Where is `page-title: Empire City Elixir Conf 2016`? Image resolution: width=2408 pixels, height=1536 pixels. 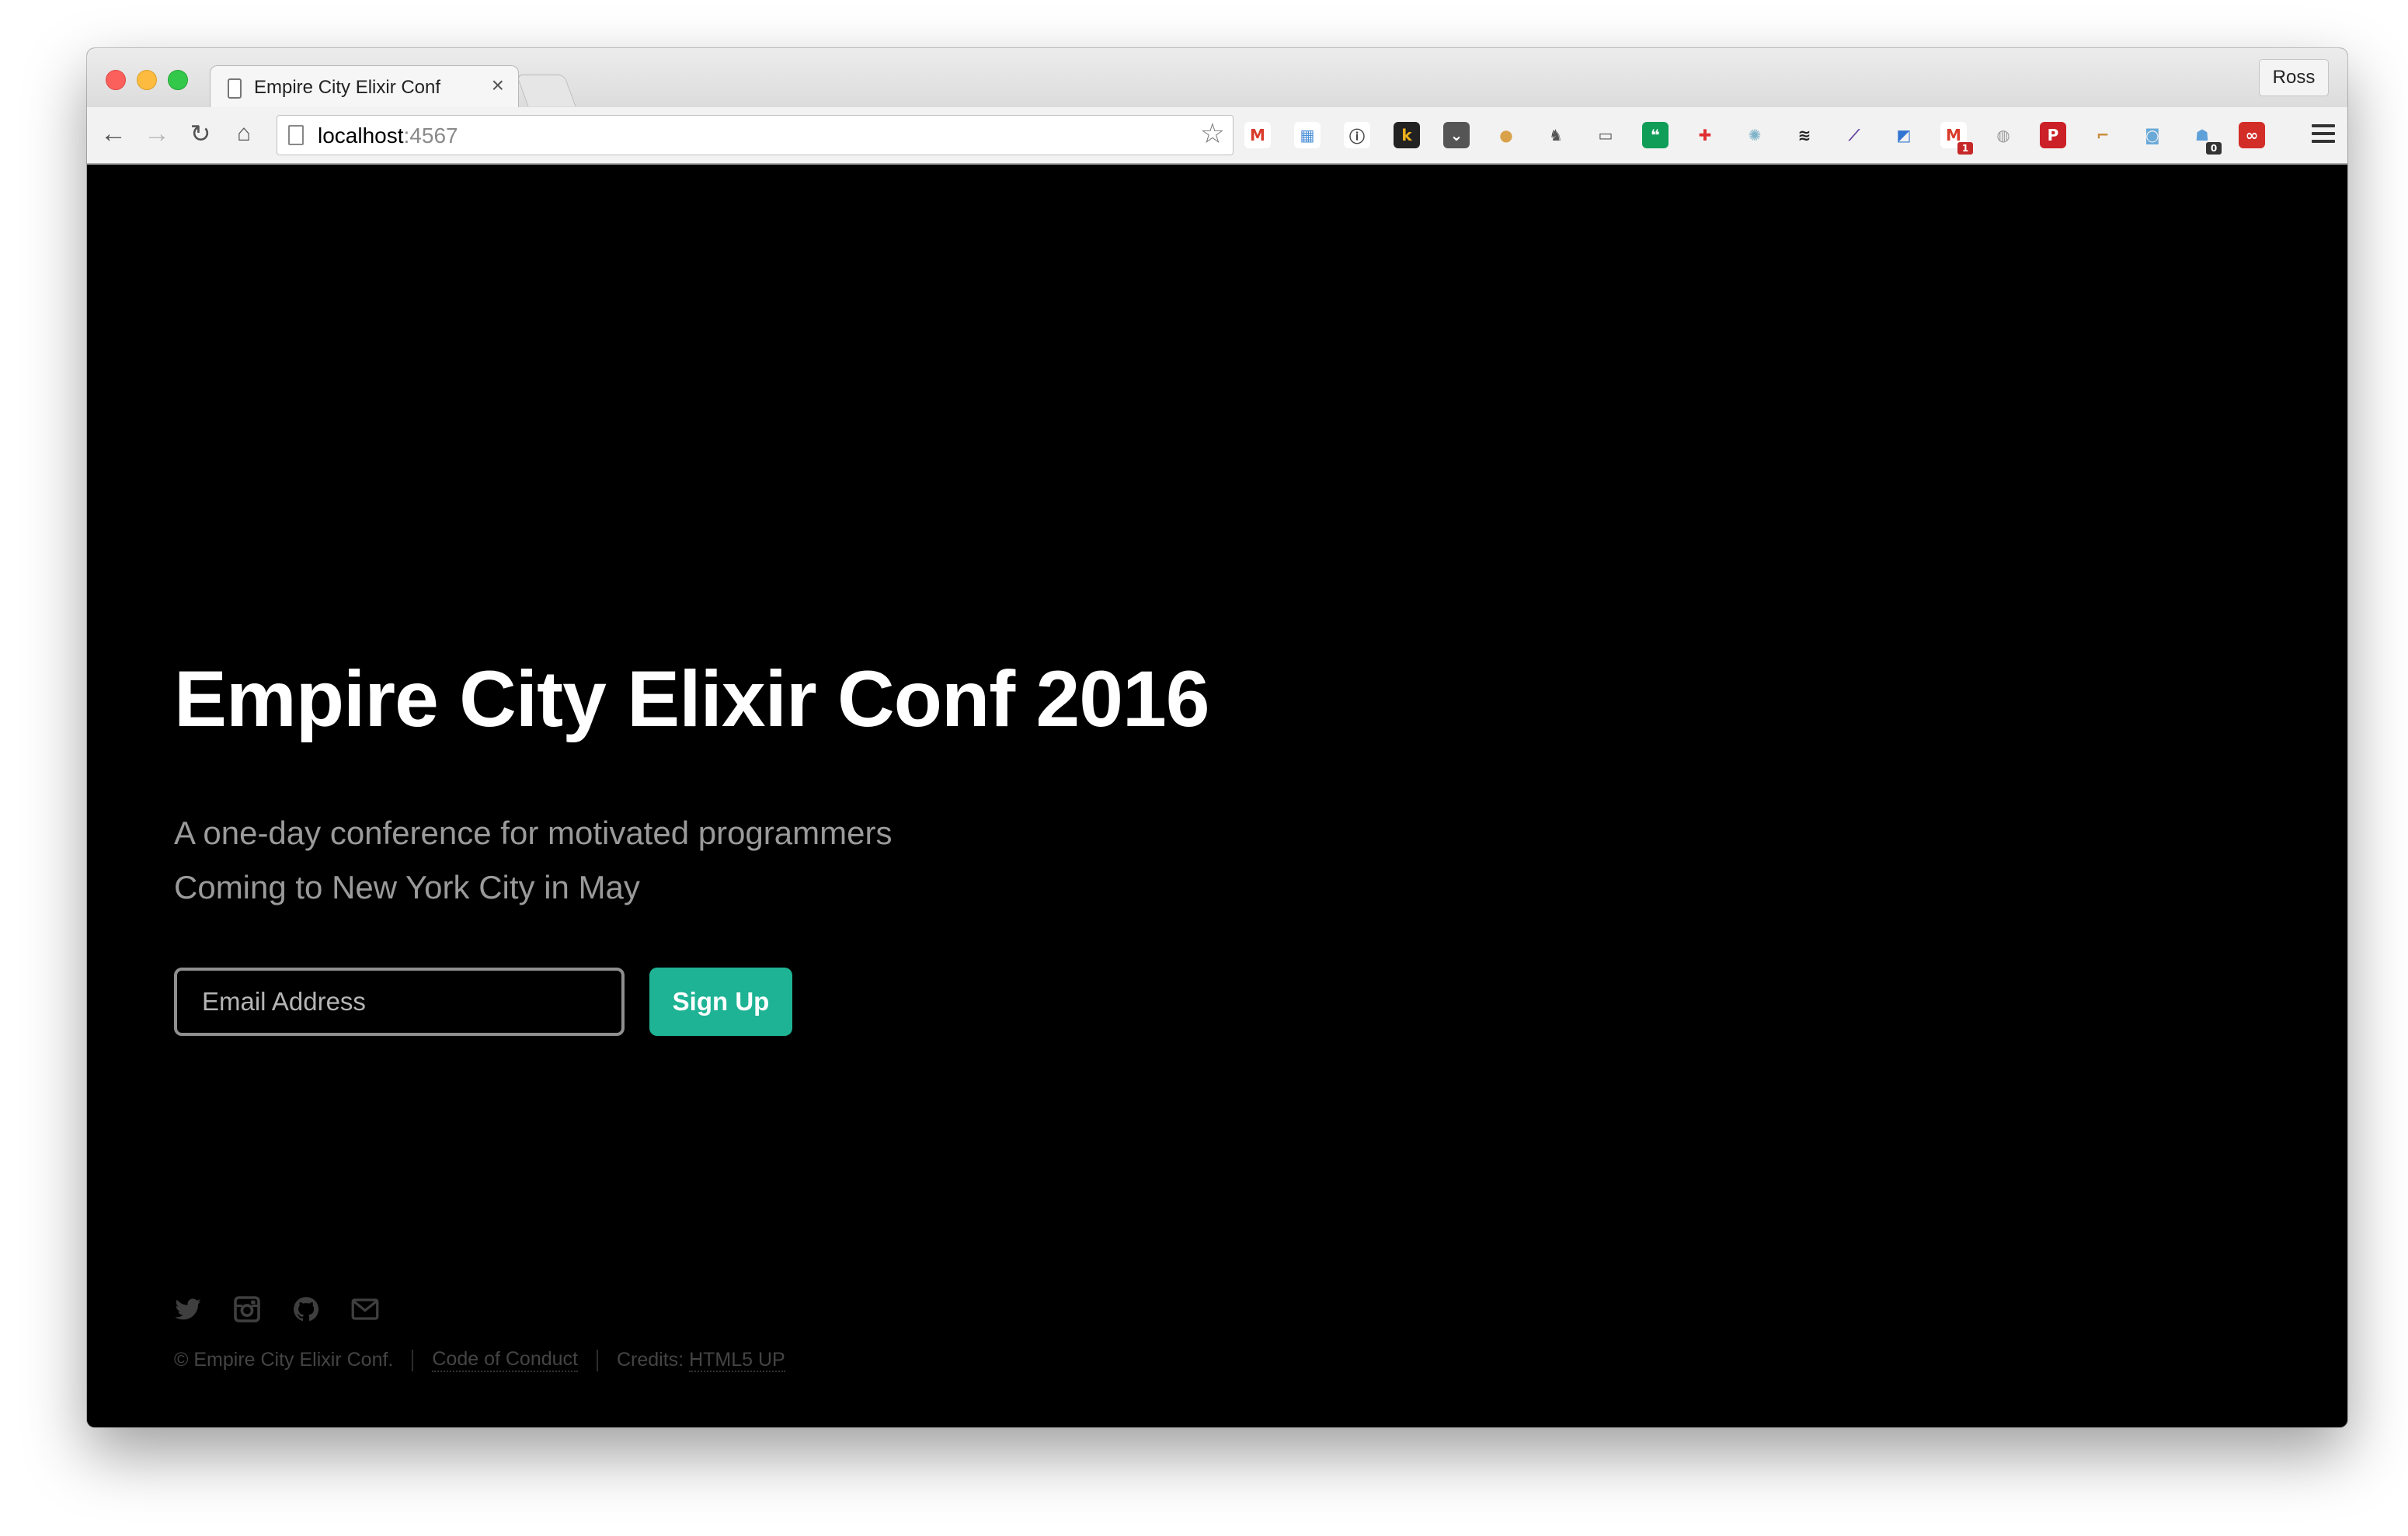 page-title: Empire City Elixir Conf 2016 is located at coordinates (691, 699).